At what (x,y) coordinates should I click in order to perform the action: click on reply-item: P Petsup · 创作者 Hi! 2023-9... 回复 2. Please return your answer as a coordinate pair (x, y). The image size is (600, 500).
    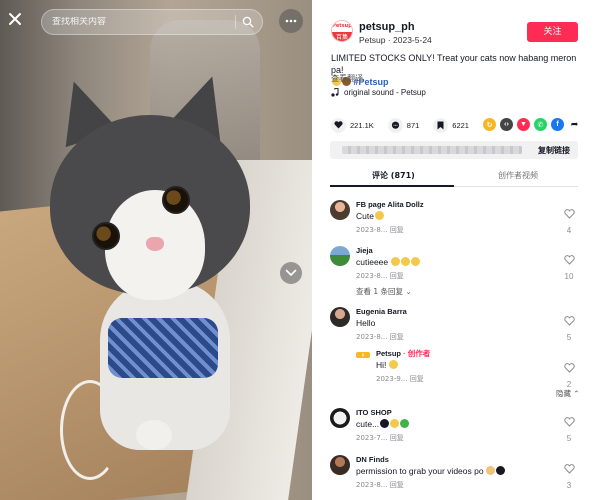
    Looking at the image, I should click on (472, 368).